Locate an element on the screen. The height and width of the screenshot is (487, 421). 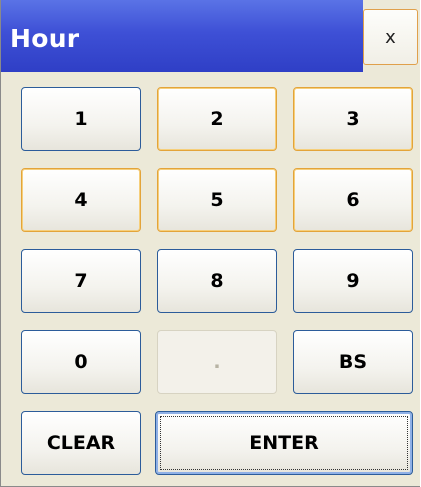
close-icon: x is located at coordinates (390, 37).